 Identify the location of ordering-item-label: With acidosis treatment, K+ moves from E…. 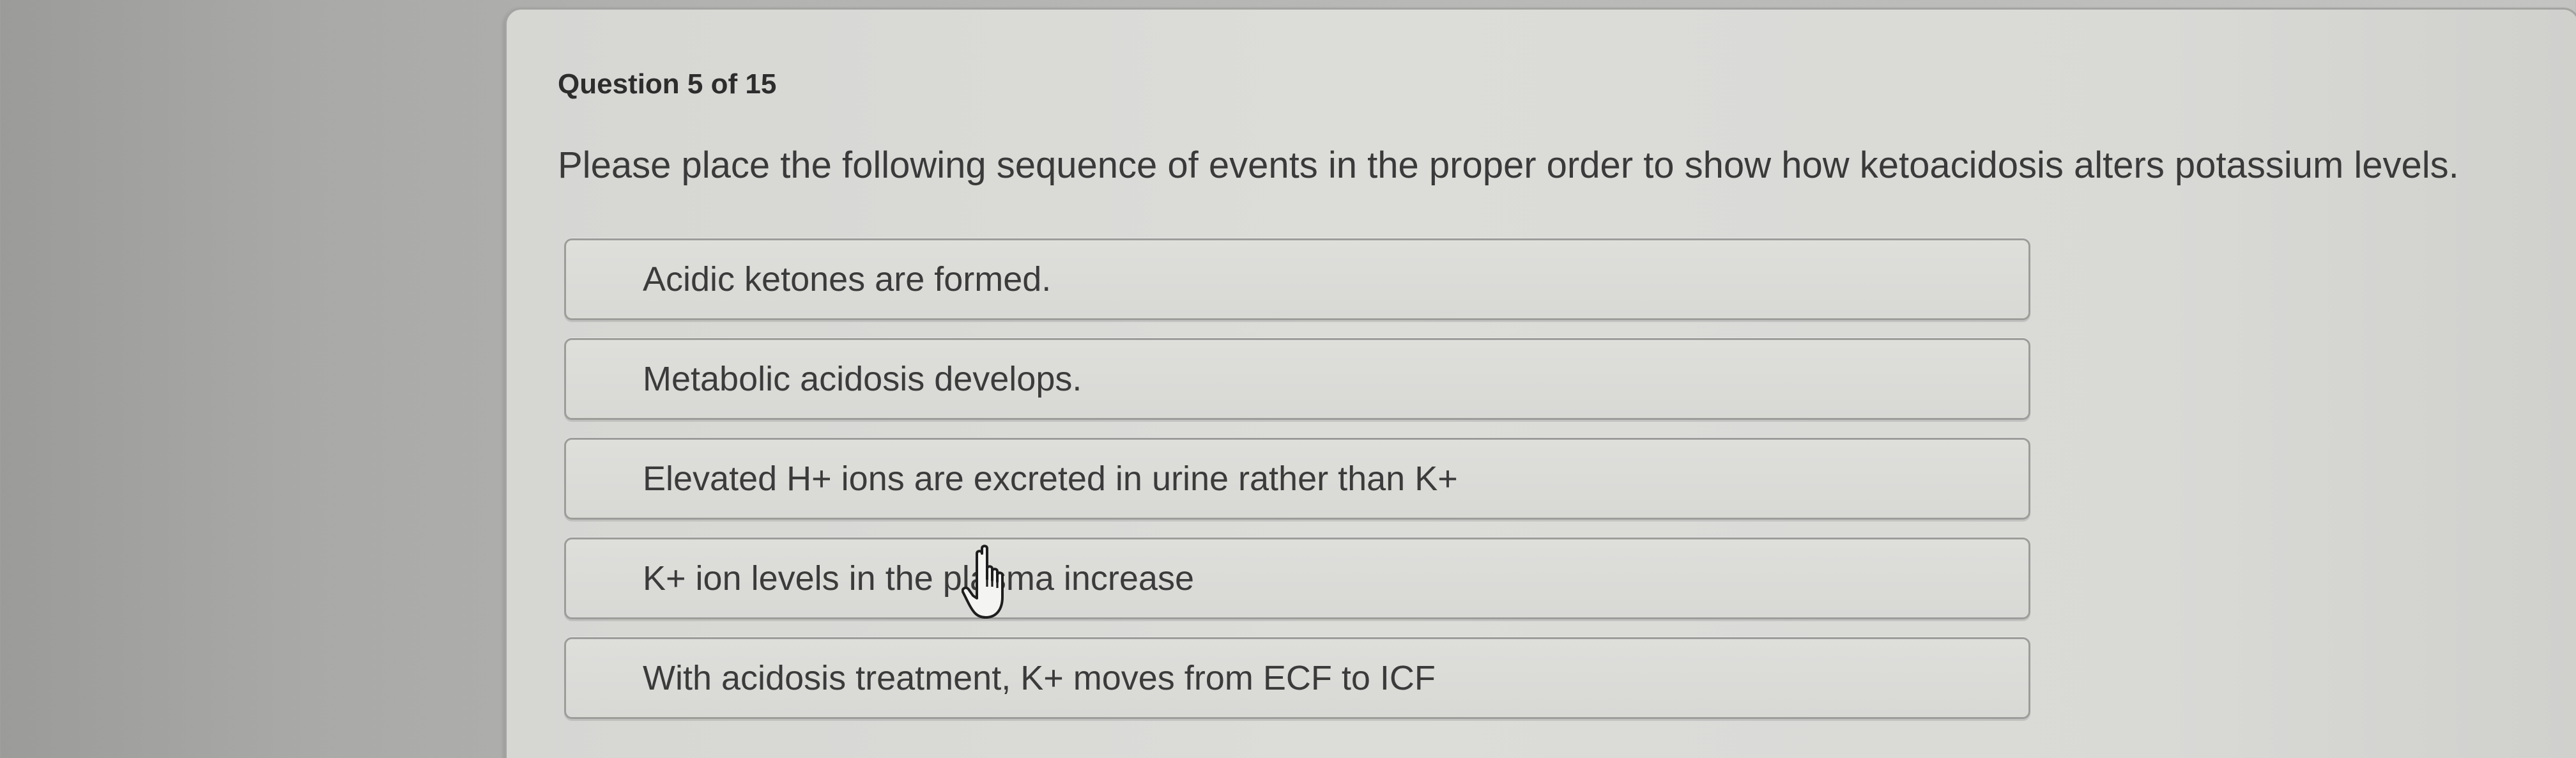
(1039, 678).